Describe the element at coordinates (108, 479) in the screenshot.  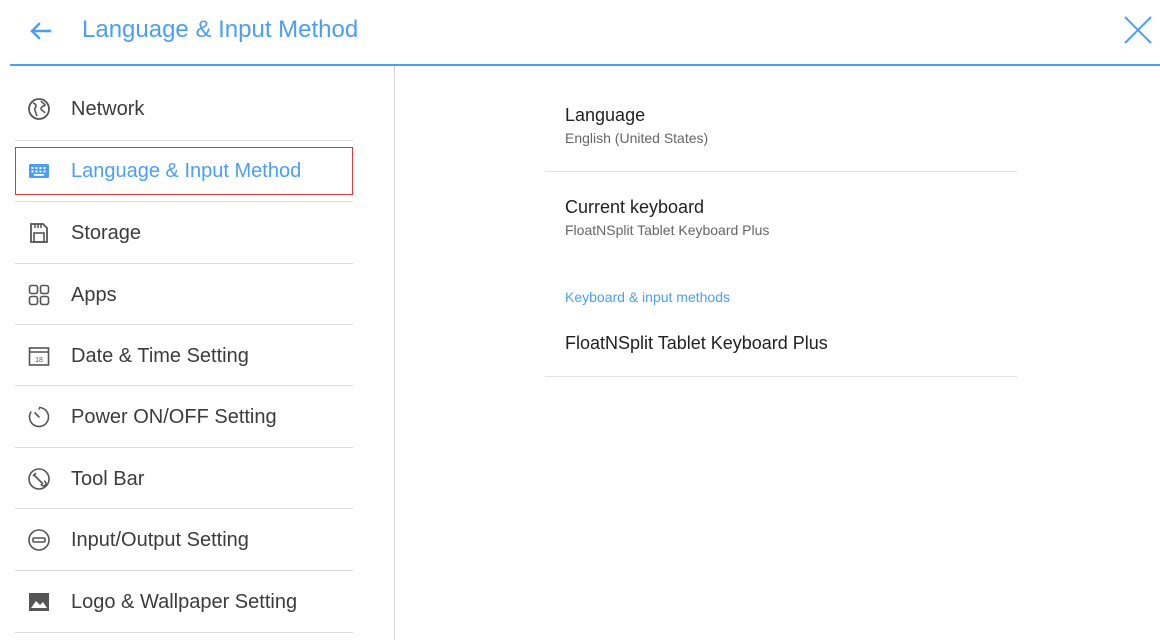
I see `sidebar-item-label: Tool Bar` at that location.